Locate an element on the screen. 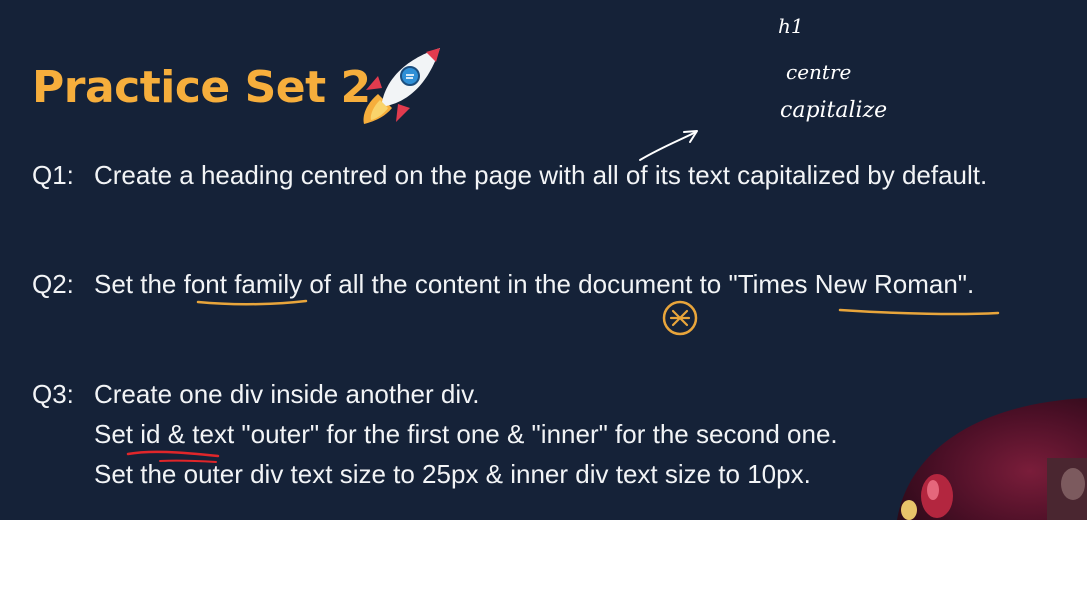 Image resolution: width=1087 pixels, height=614 pixels. rocket-icon is located at coordinates (401, 86).